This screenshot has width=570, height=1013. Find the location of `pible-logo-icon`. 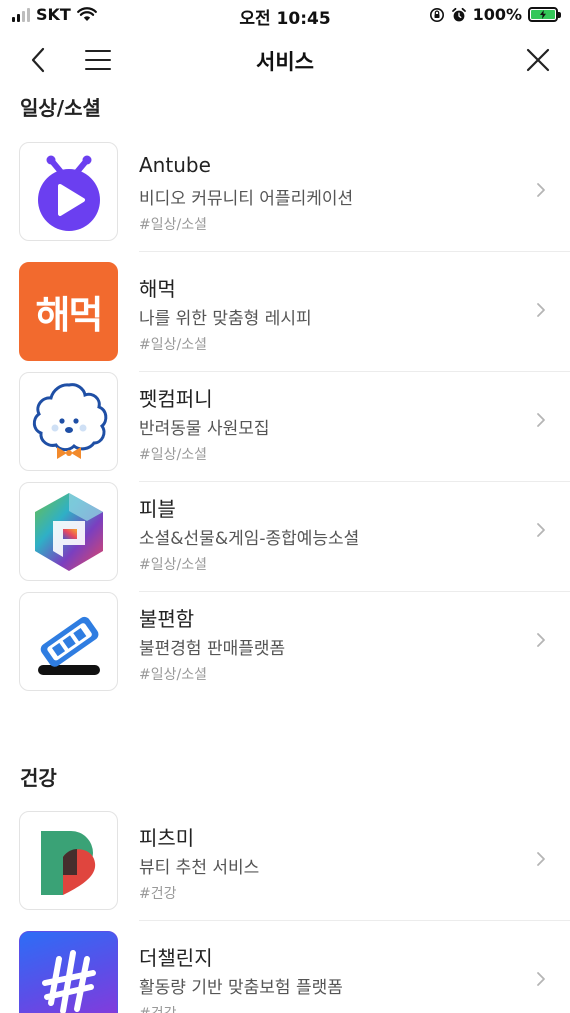

pible-logo-icon is located at coordinates (68, 531).